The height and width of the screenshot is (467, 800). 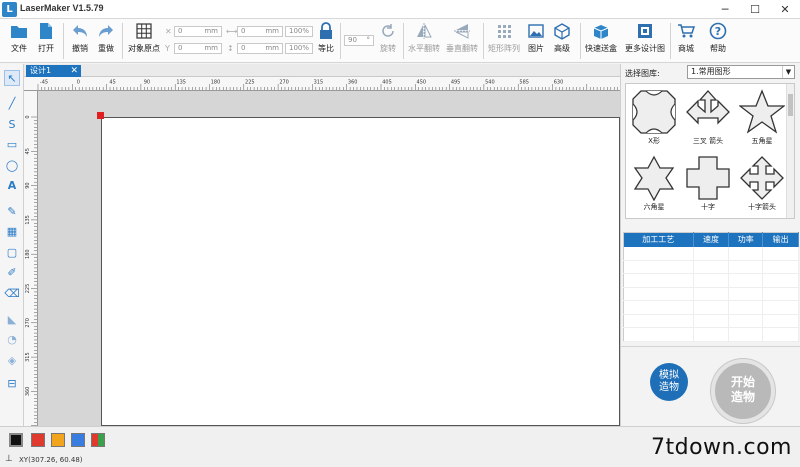 I want to click on measure-tool-icon: ⊟, so click(x=12, y=384).